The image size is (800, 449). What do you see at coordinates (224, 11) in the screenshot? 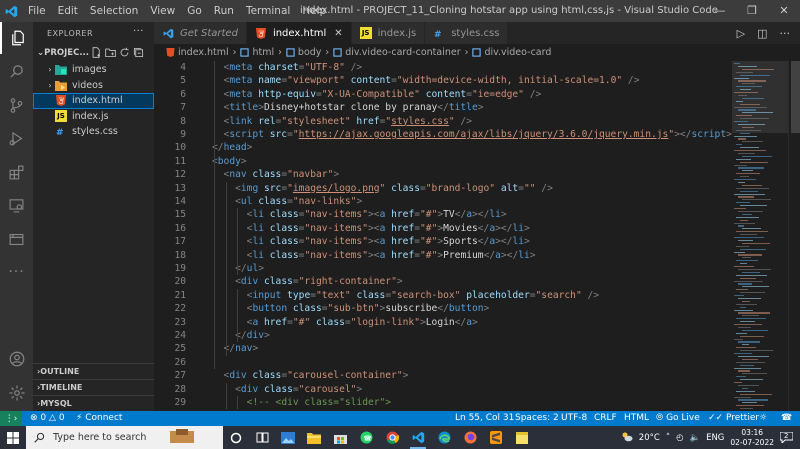
I see `menu-run: Run` at bounding box center [224, 11].